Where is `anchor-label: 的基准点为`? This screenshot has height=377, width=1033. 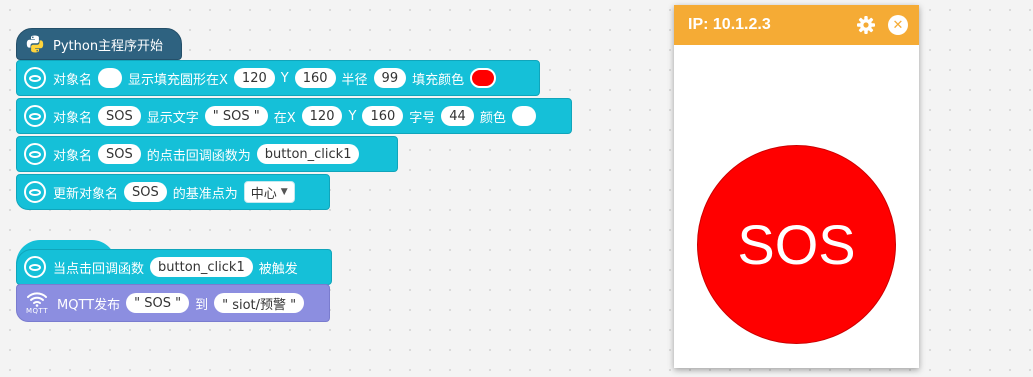
anchor-label: 的基准点为 is located at coordinates (205, 194).